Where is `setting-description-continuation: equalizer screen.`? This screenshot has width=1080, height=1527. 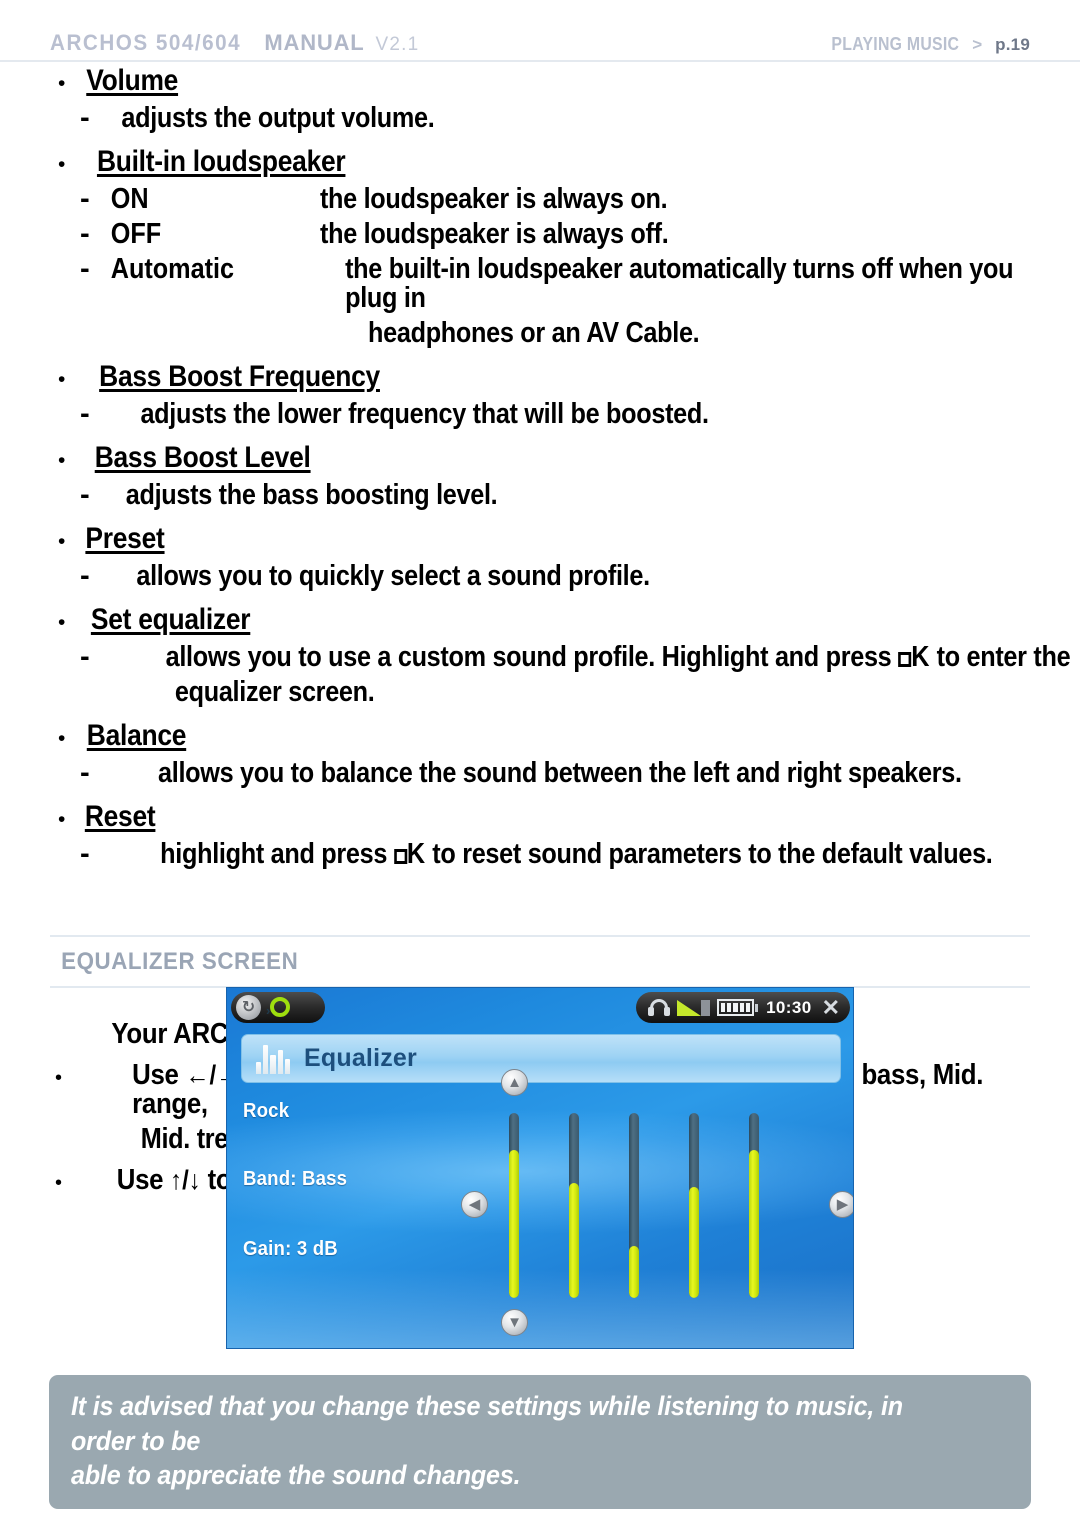 setting-description-continuation: equalizer screen. is located at coordinates (274, 692).